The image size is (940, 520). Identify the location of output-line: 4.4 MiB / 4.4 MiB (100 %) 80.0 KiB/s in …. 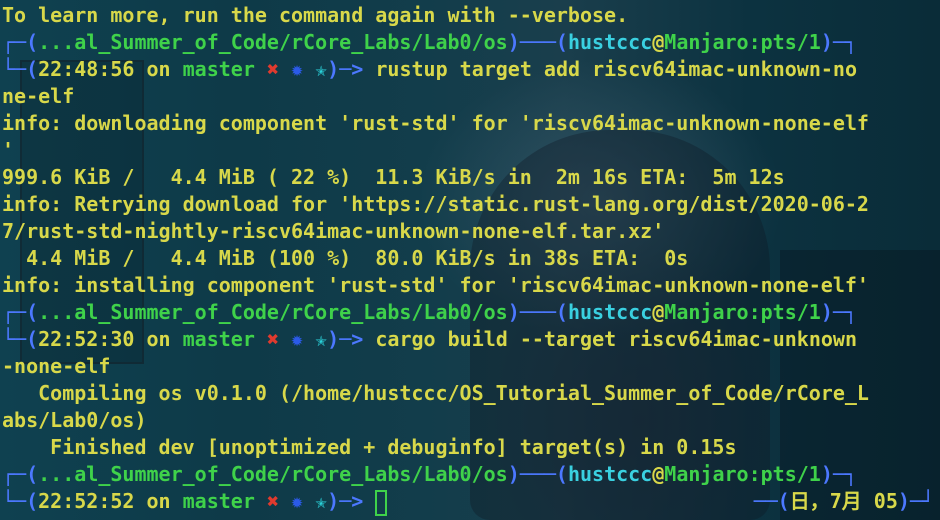
(345, 258).